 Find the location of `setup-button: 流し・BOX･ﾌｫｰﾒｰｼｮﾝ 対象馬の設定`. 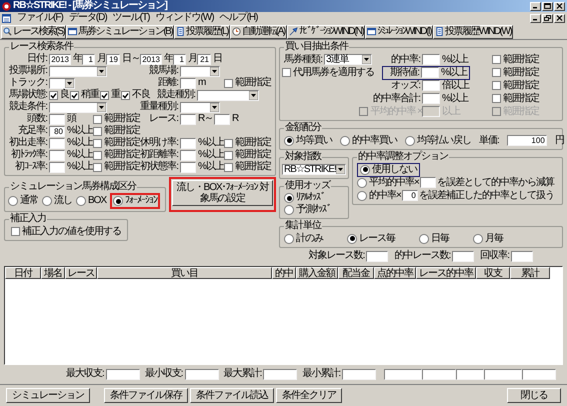

setup-button: 流し・BOX･ﾌｫｰﾒｰｼｮﾝ 対象馬の設定 is located at coordinates (222, 193).